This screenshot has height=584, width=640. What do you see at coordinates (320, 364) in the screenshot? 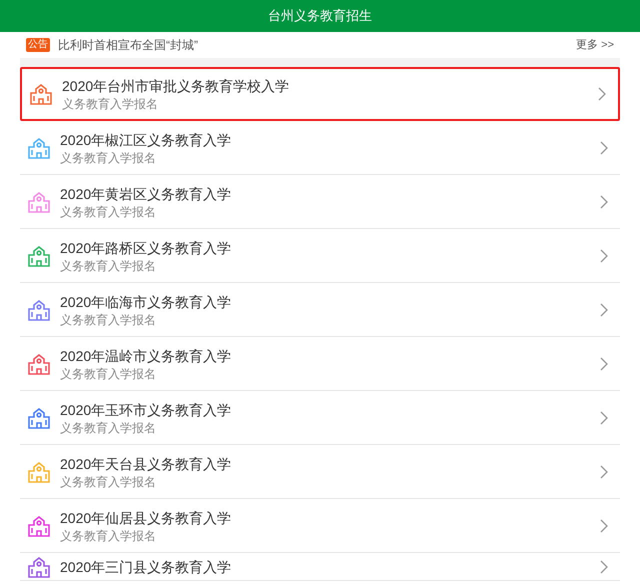
I see `list-item: 2020年温岭市义务教育入学 义务教育入学报名` at bounding box center [320, 364].